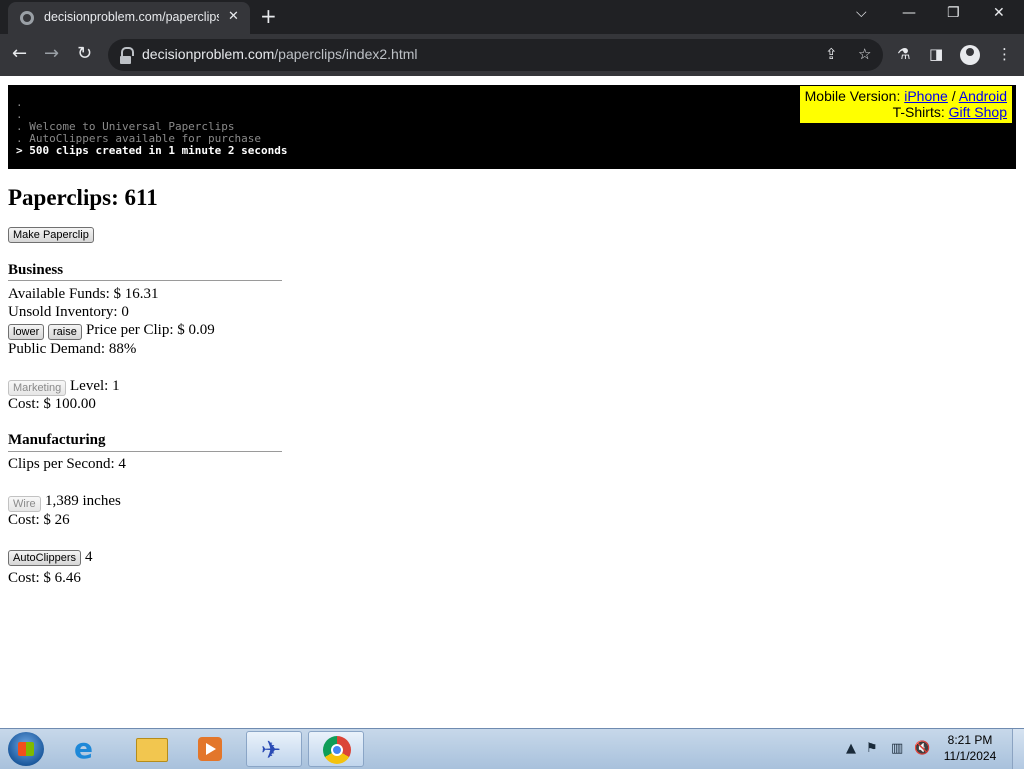 The width and height of the screenshot is (1024, 769). Describe the element at coordinates (51, 53) in the screenshot. I see `forward-icon: →` at that location.